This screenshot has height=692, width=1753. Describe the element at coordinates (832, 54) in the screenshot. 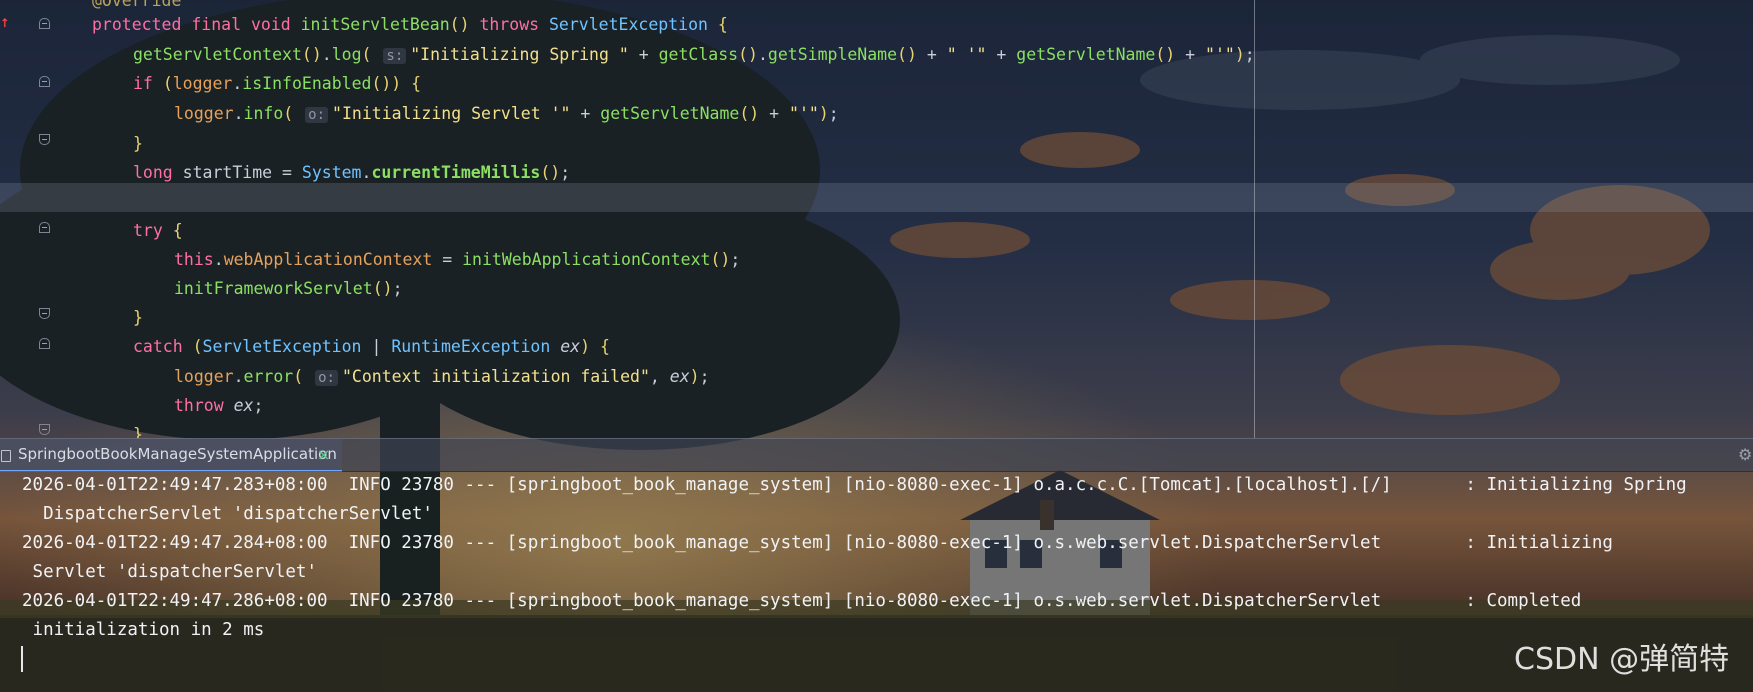

I see `code-token: getSimpleName` at that location.